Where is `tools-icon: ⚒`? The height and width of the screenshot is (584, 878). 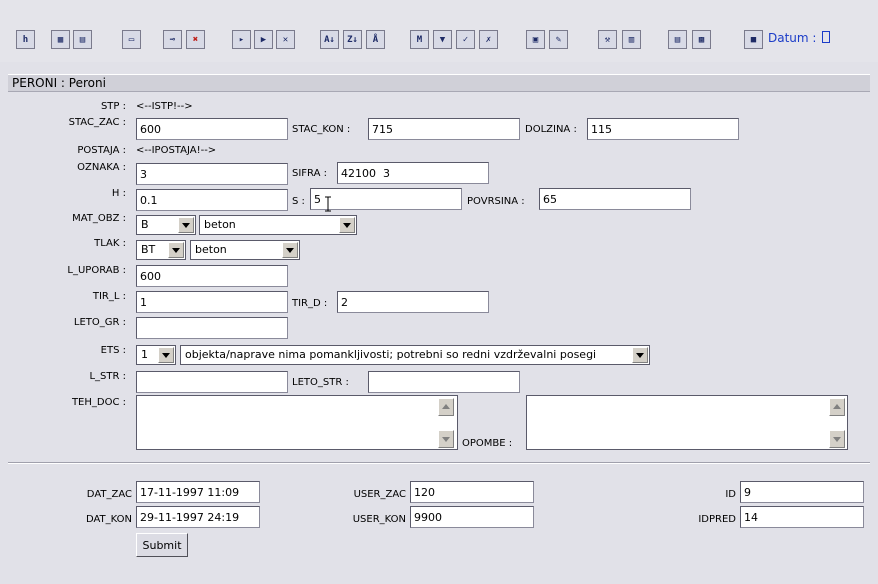 tools-icon: ⚒ is located at coordinates (607, 39).